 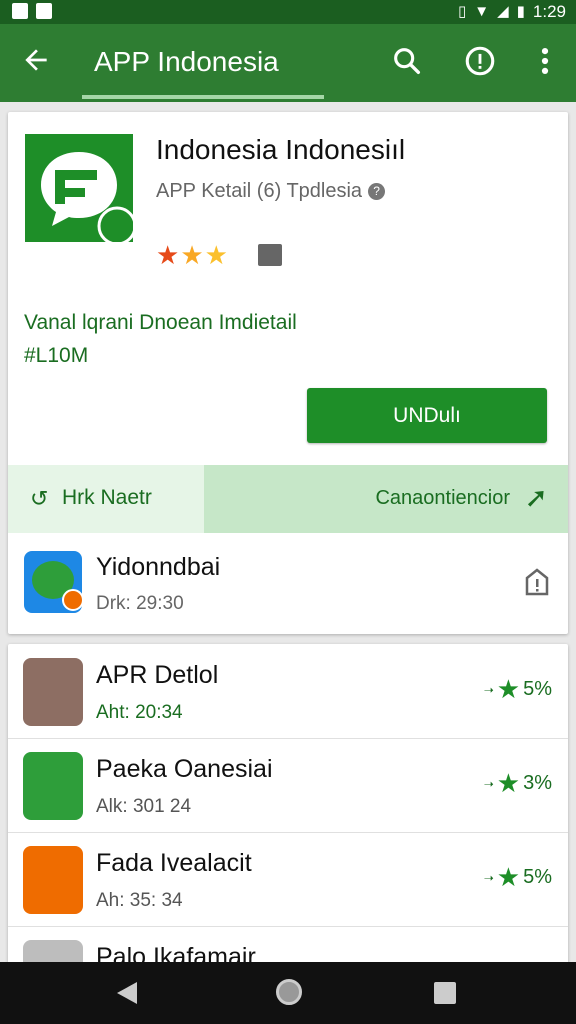 I want to click on app-developer: APP Ketail (6) Tpdlesia ?, so click(x=271, y=191).